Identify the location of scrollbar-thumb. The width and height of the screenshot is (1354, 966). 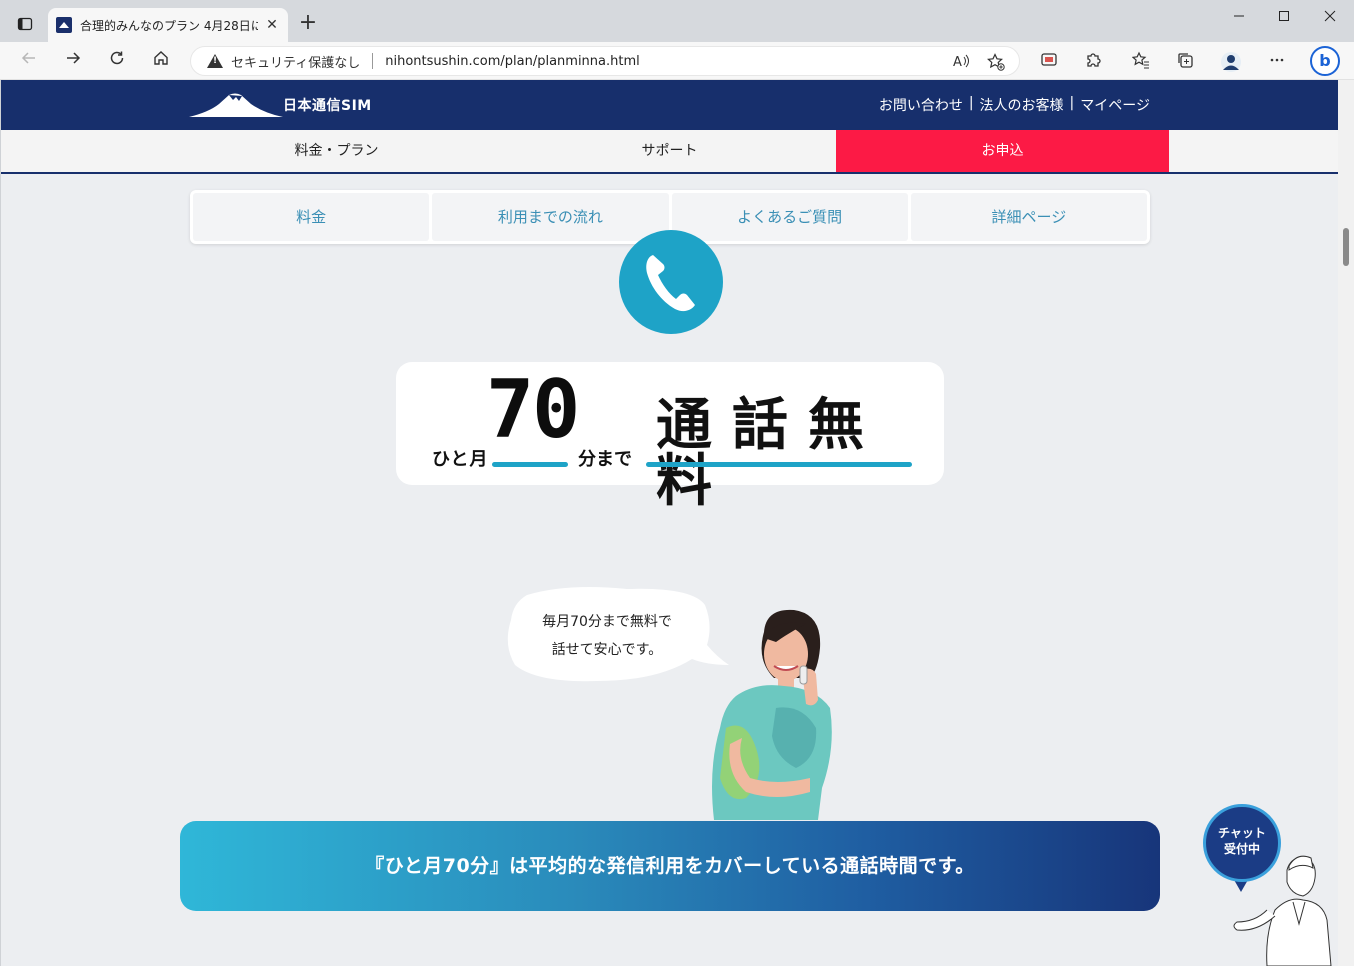
(1346, 247).